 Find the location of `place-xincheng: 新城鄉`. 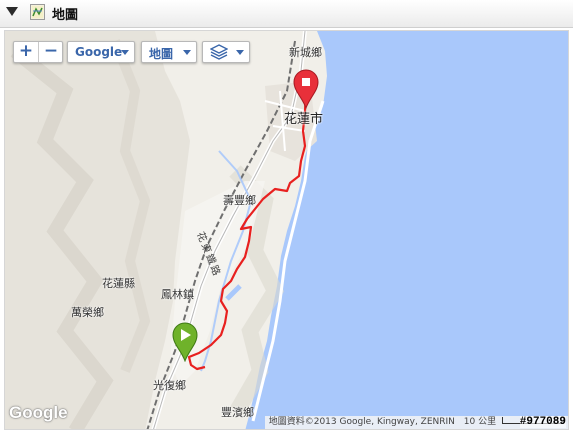

place-xincheng: 新城鄉 is located at coordinates (305, 52).